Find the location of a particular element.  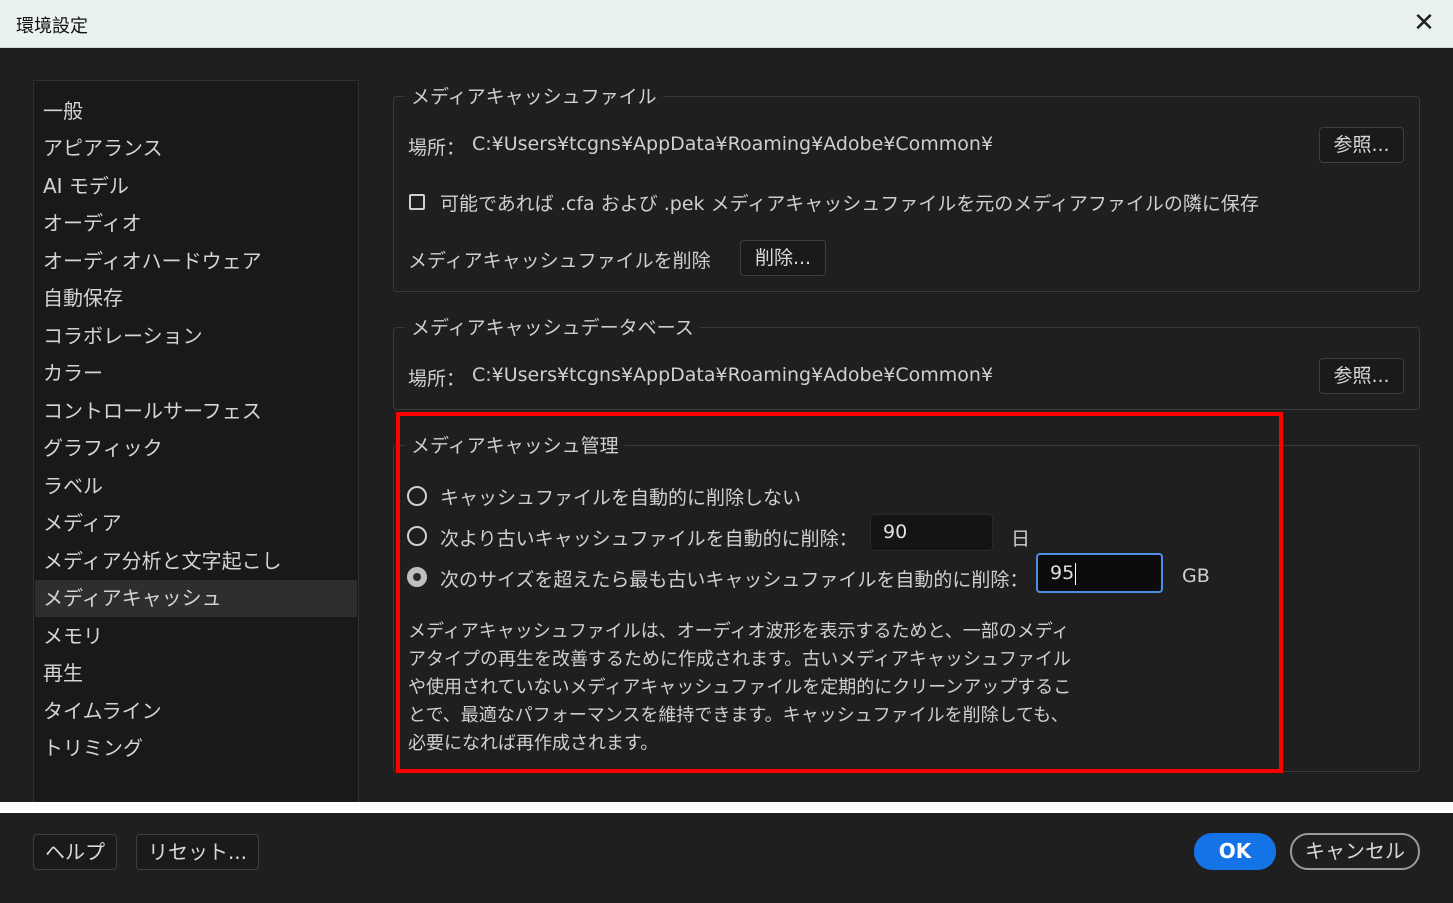

sidebar-item-timeline: タイムライン is located at coordinates (196, 711).